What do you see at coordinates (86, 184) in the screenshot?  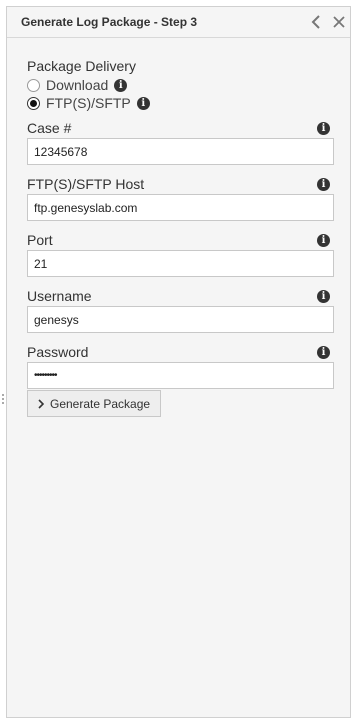 I see `host-label: FTP(S)/SFTP Host` at bounding box center [86, 184].